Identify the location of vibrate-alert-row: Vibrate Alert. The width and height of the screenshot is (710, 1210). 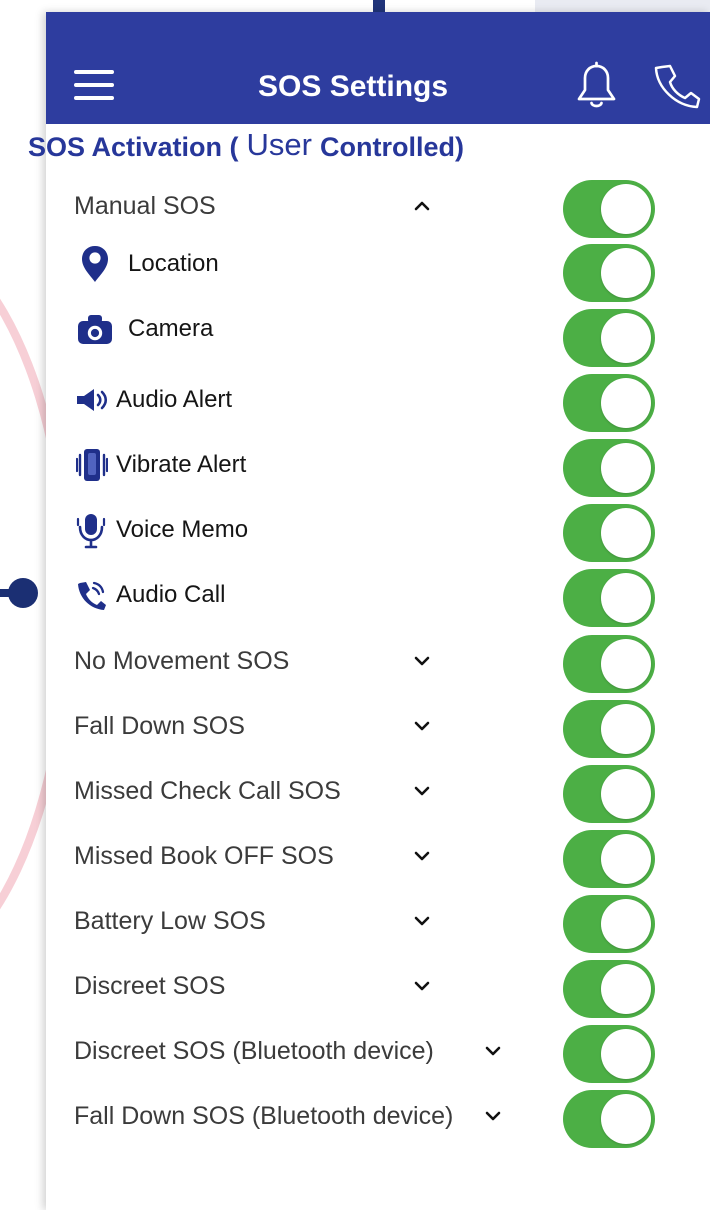
(332, 474).